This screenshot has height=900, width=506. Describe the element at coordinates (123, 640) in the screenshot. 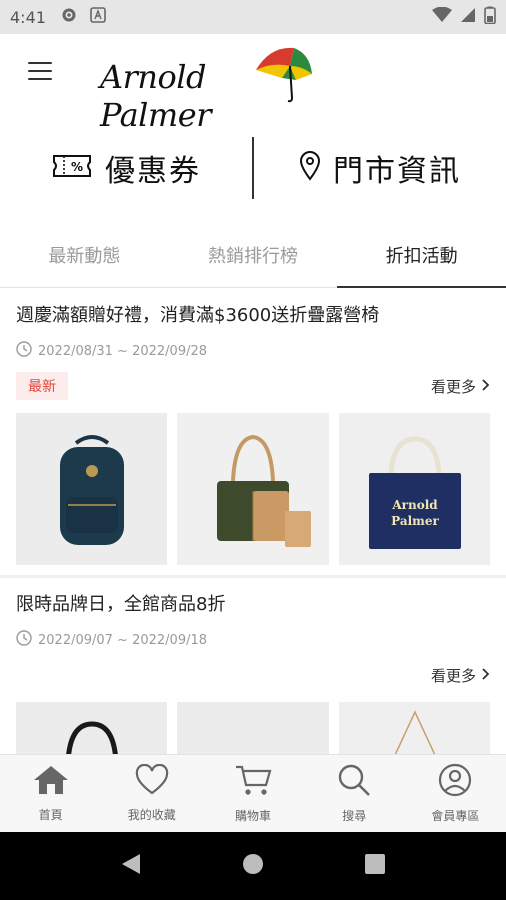

I see `promotion-date-text: 2022/09/07 ~ 2022/09/18` at that location.